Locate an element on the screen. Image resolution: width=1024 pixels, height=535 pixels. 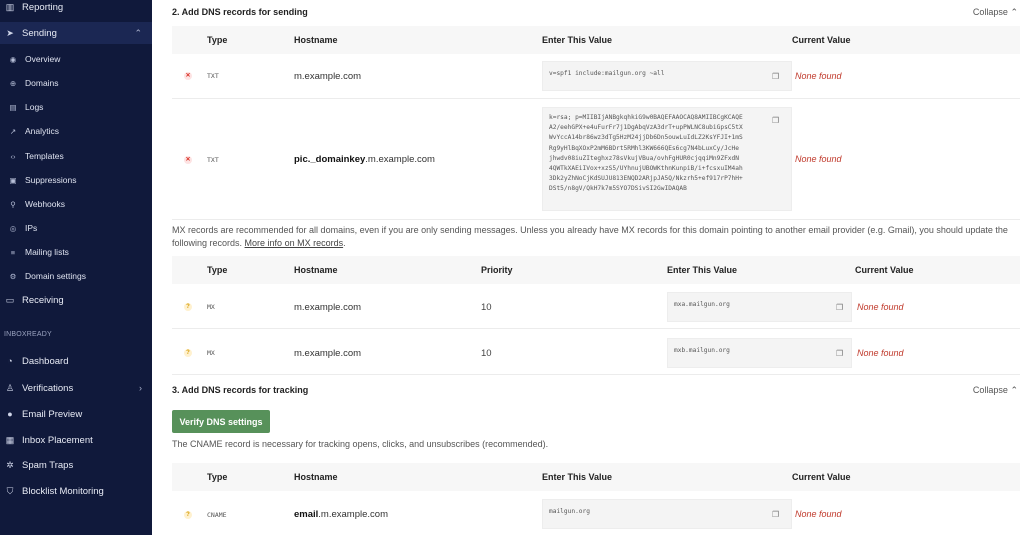
sidebar-item-label: Sending is located at coordinates (39, 33).